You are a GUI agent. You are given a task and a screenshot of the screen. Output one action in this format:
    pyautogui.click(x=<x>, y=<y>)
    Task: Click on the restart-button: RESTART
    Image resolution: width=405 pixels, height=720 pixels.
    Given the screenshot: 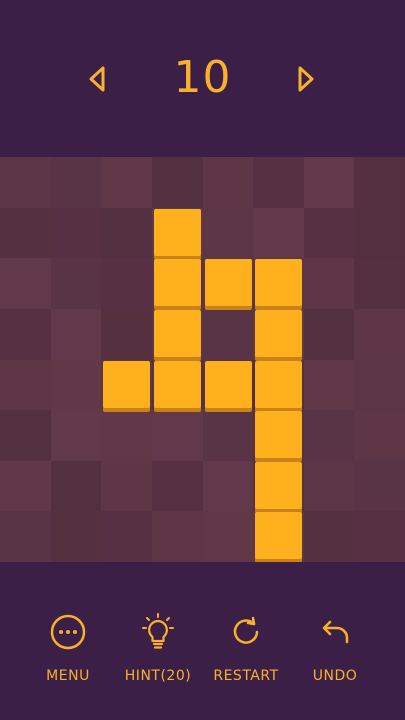 What is the action you would take?
    pyautogui.click(x=246, y=652)
    